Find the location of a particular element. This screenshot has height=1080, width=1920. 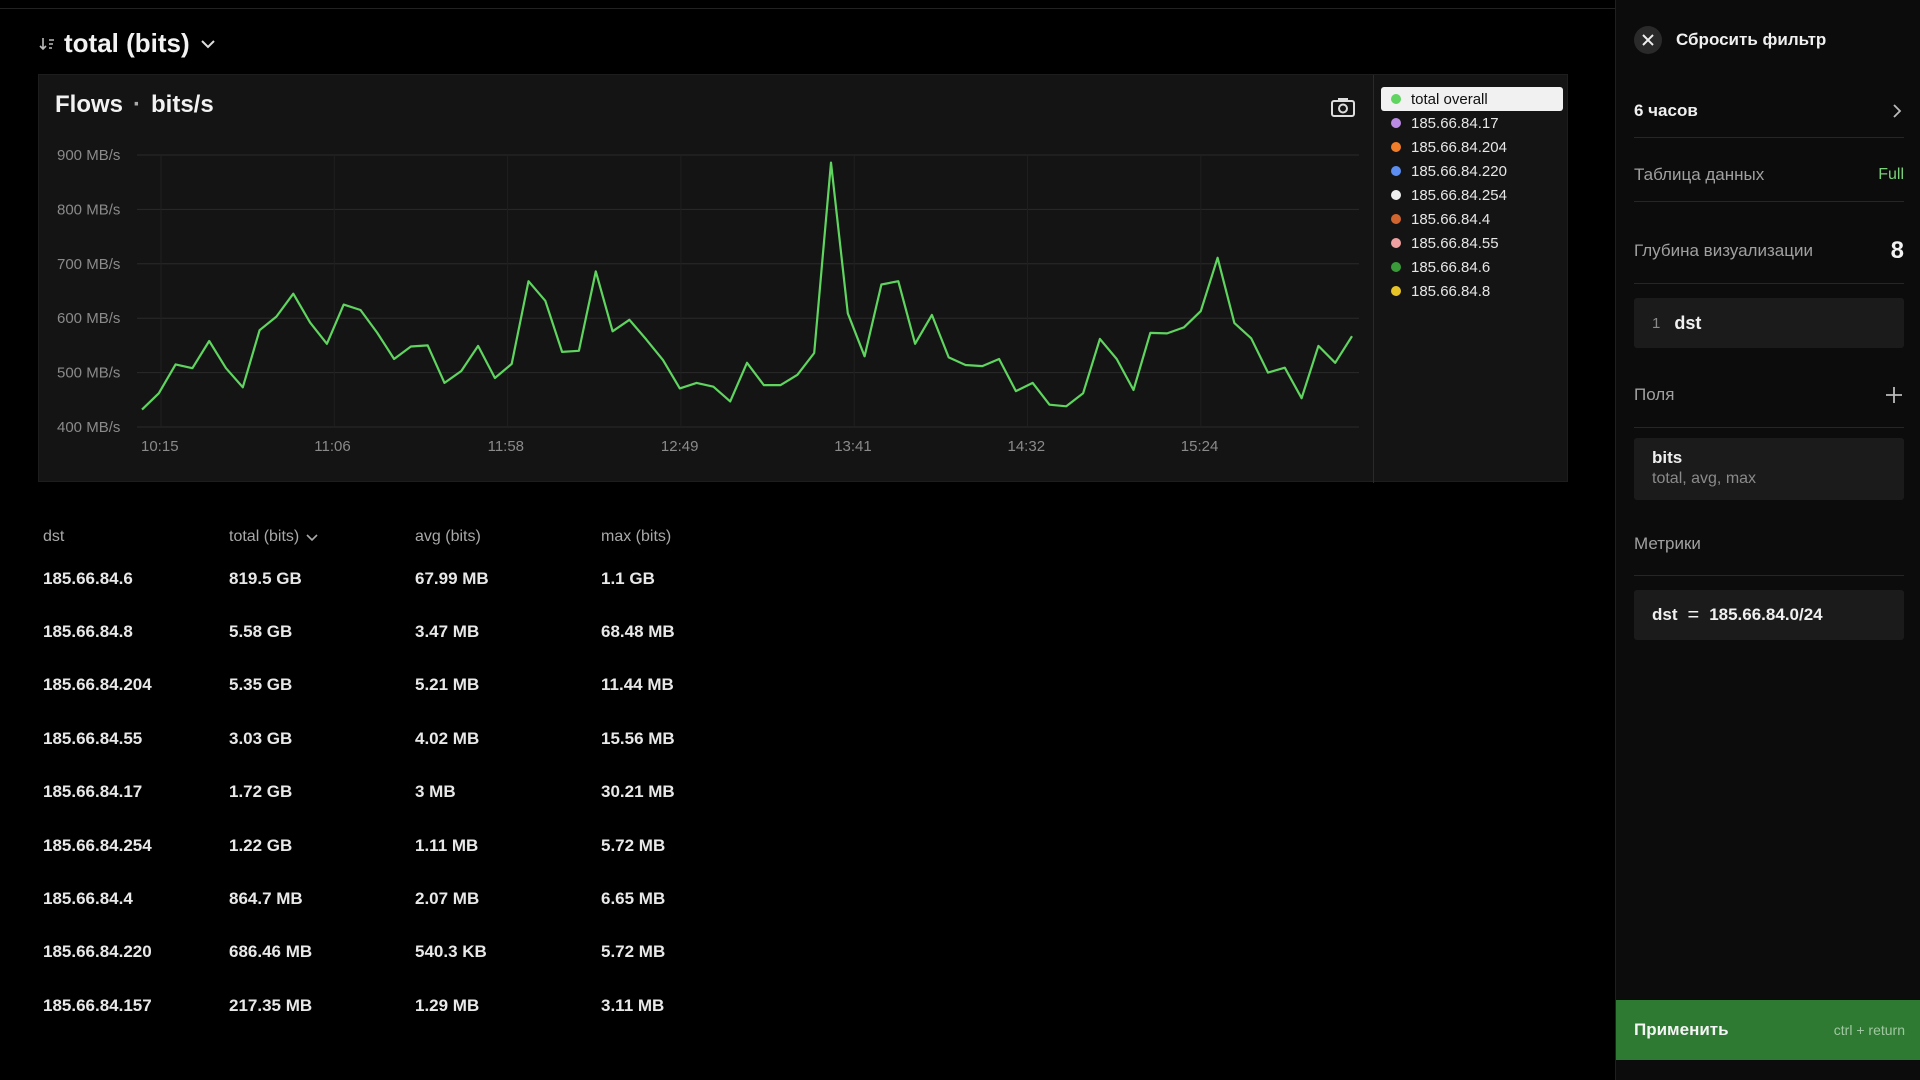

column-header-total: total (bits) is located at coordinates (322, 537).